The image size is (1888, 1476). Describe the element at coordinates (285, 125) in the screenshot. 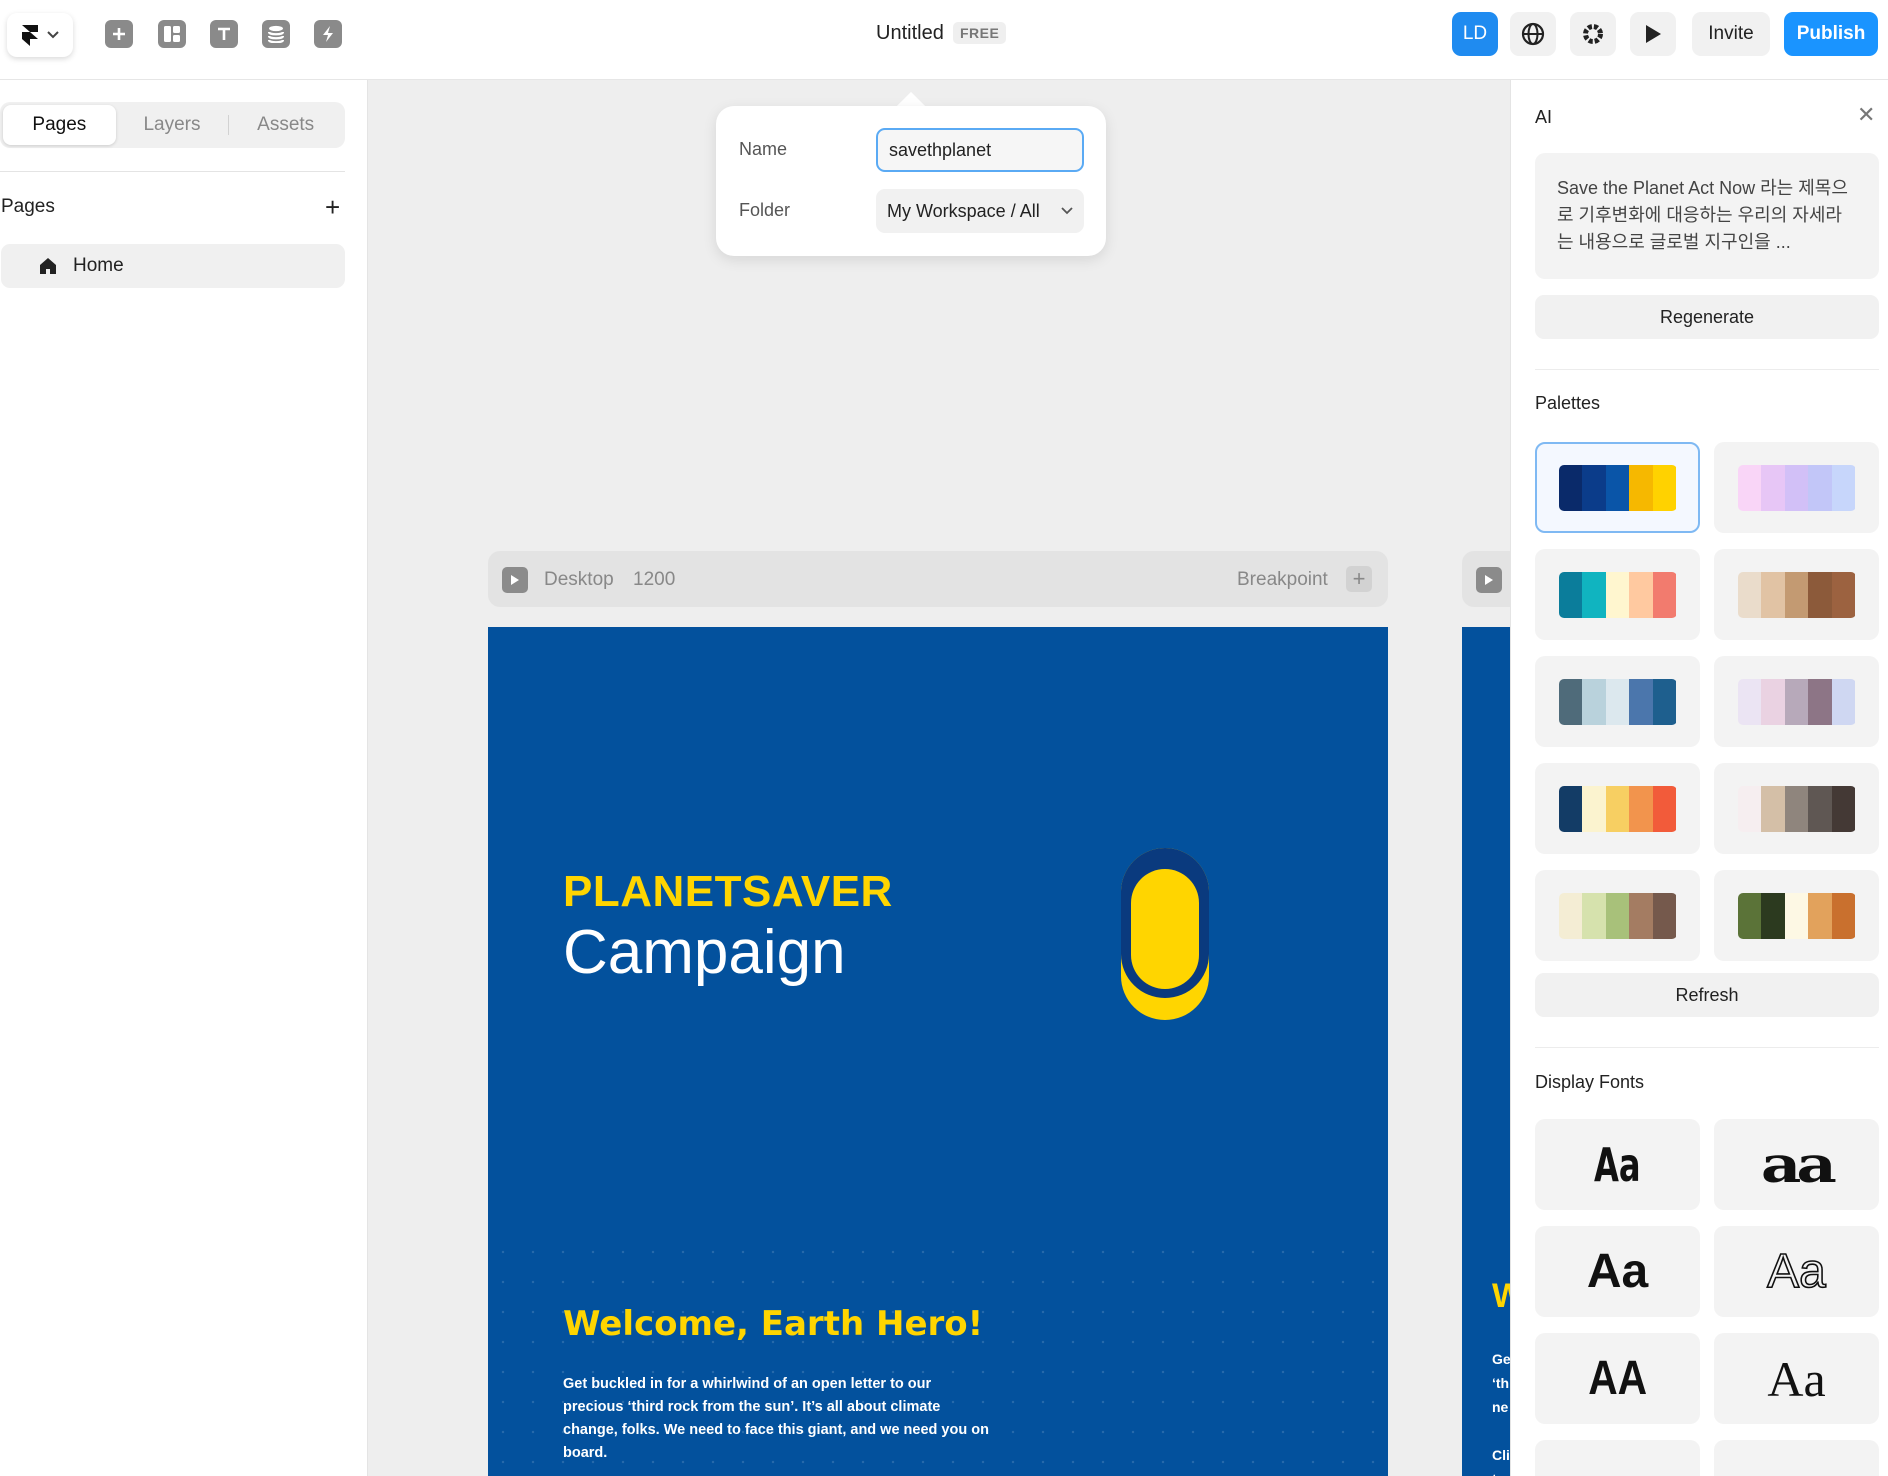

I see `tab-assets: Assets` at that location.